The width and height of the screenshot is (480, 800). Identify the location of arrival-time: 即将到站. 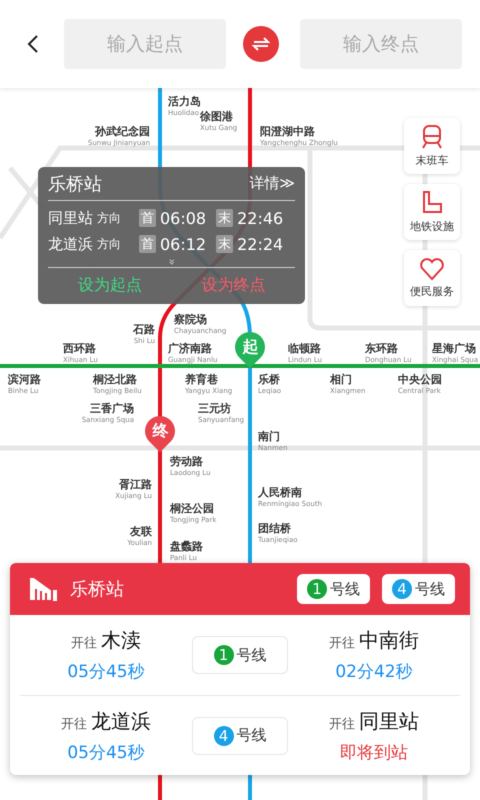
(374, 753).